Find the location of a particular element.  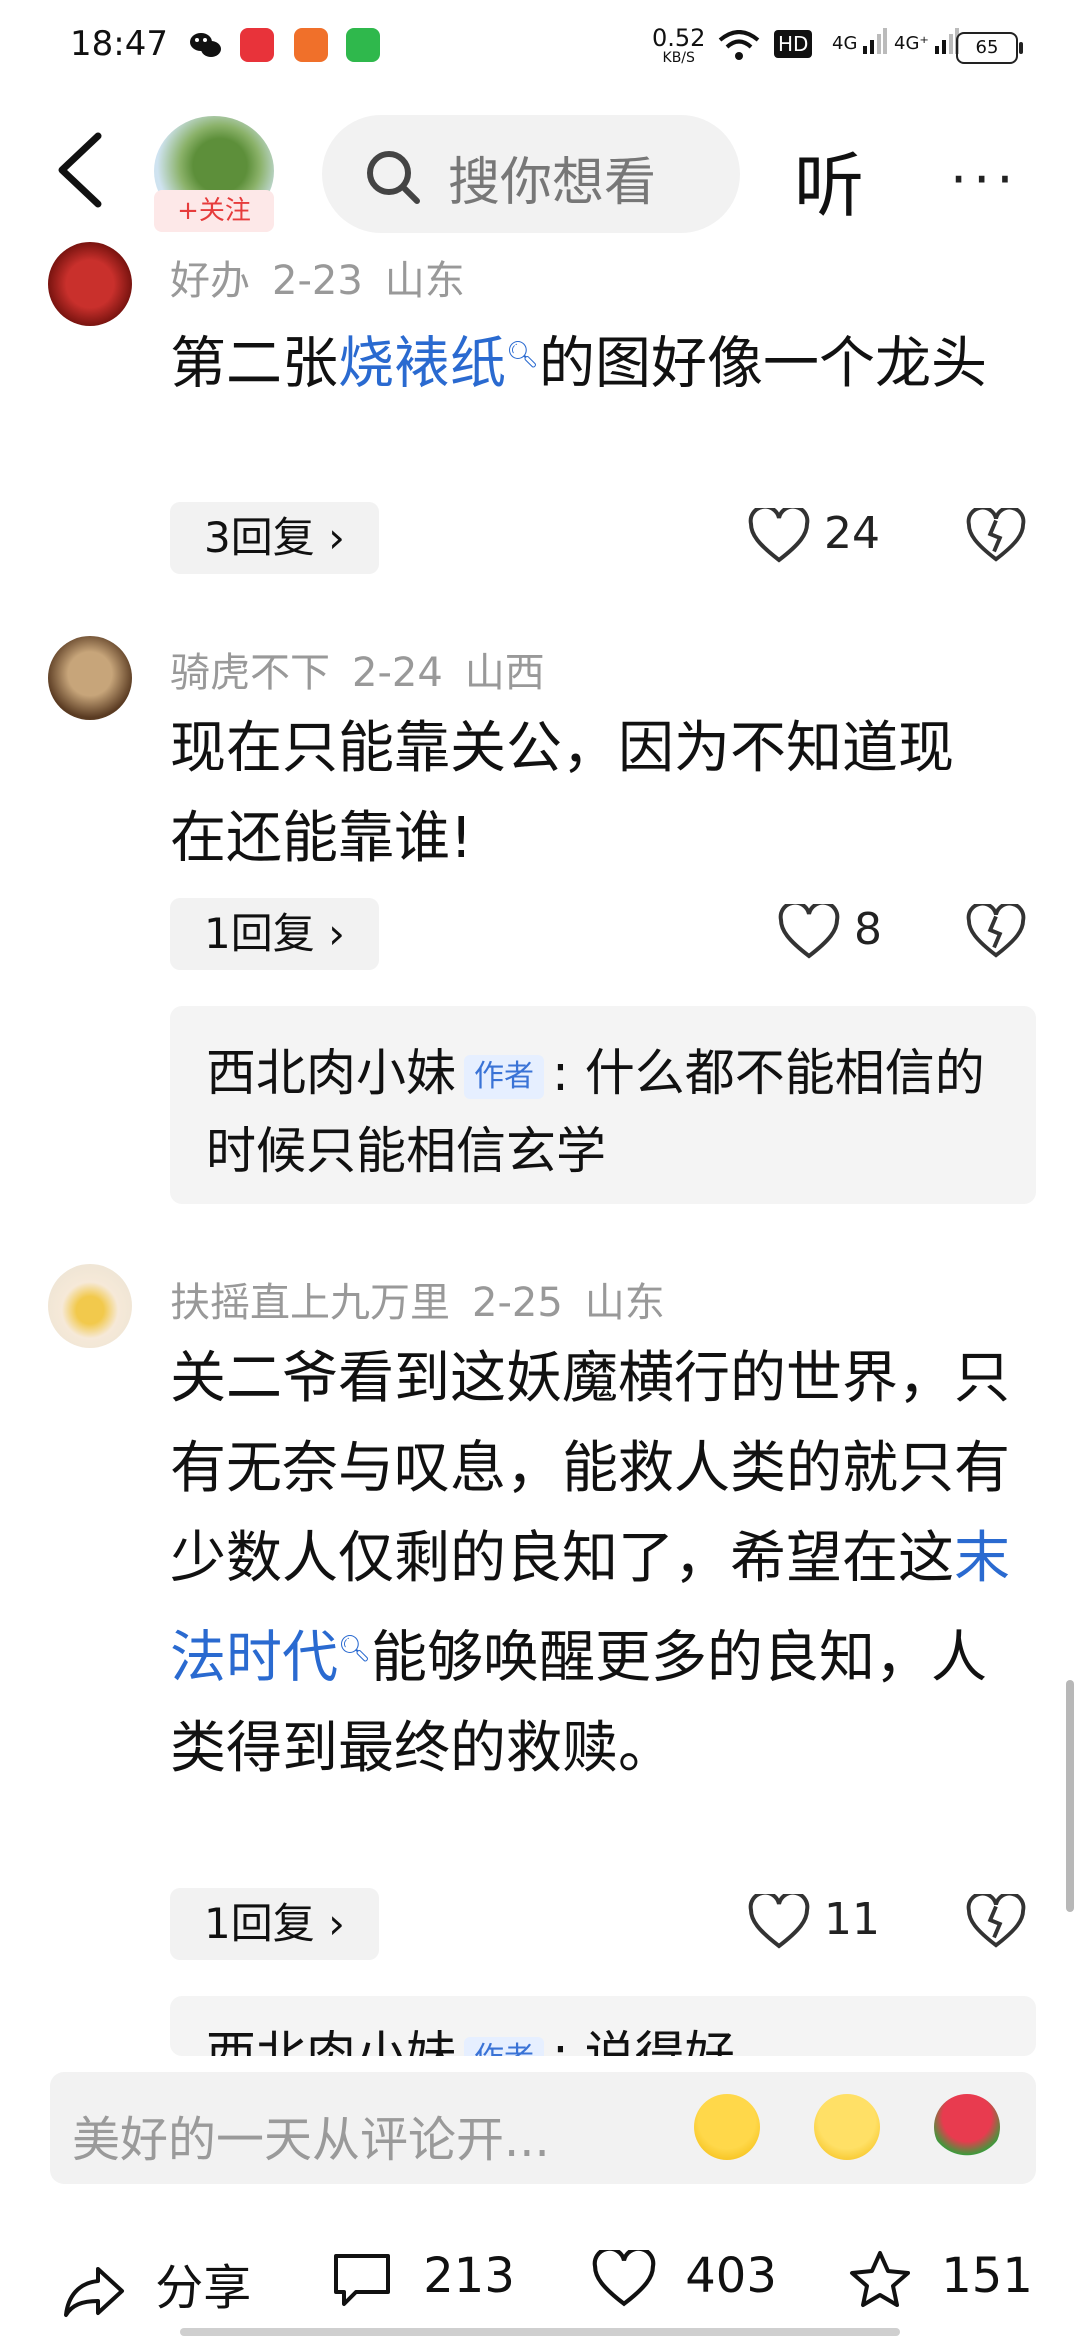

like-count: 24 is located at coordinates (852, 533).